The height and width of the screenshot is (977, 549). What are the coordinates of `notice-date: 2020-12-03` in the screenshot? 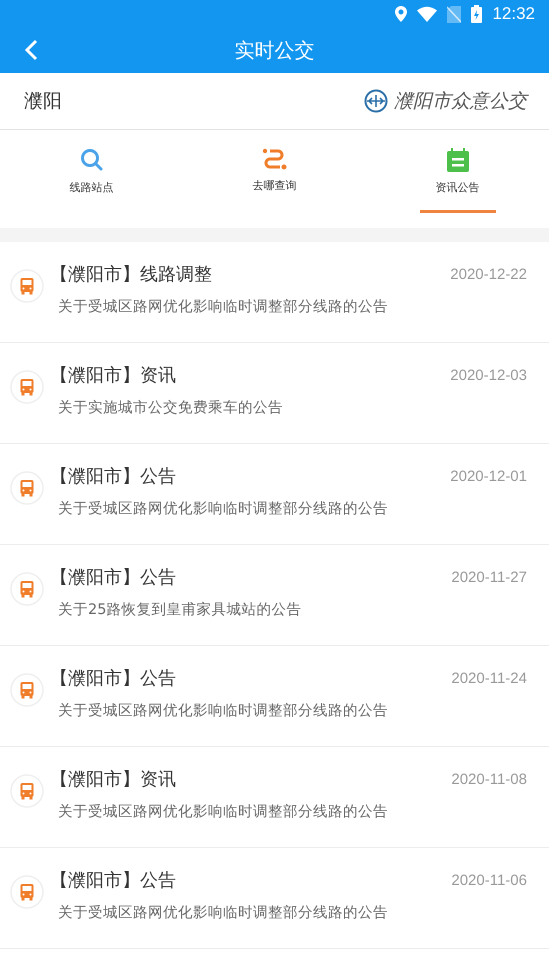 It's located at (488, 375).